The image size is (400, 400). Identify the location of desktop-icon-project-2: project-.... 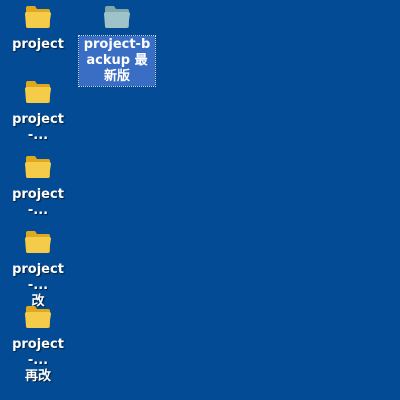
(38, 112).